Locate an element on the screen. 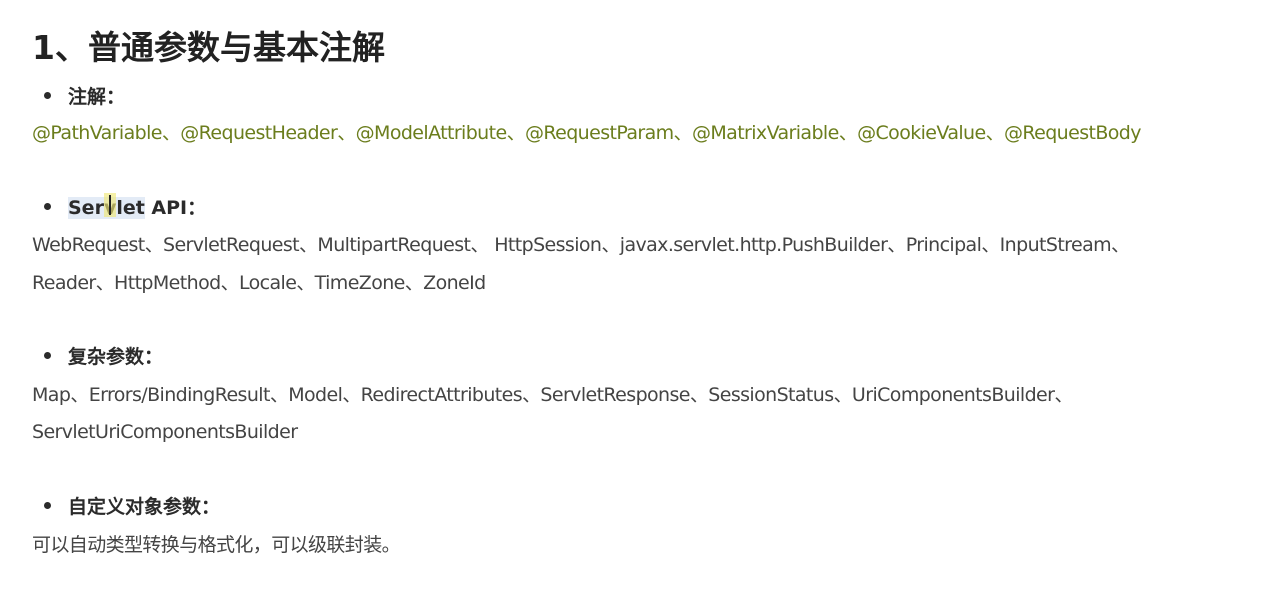 This screenshot has height=613, width=1283. section-heading-complex-params: 复杂参数： is located at coordinates (103, 357).